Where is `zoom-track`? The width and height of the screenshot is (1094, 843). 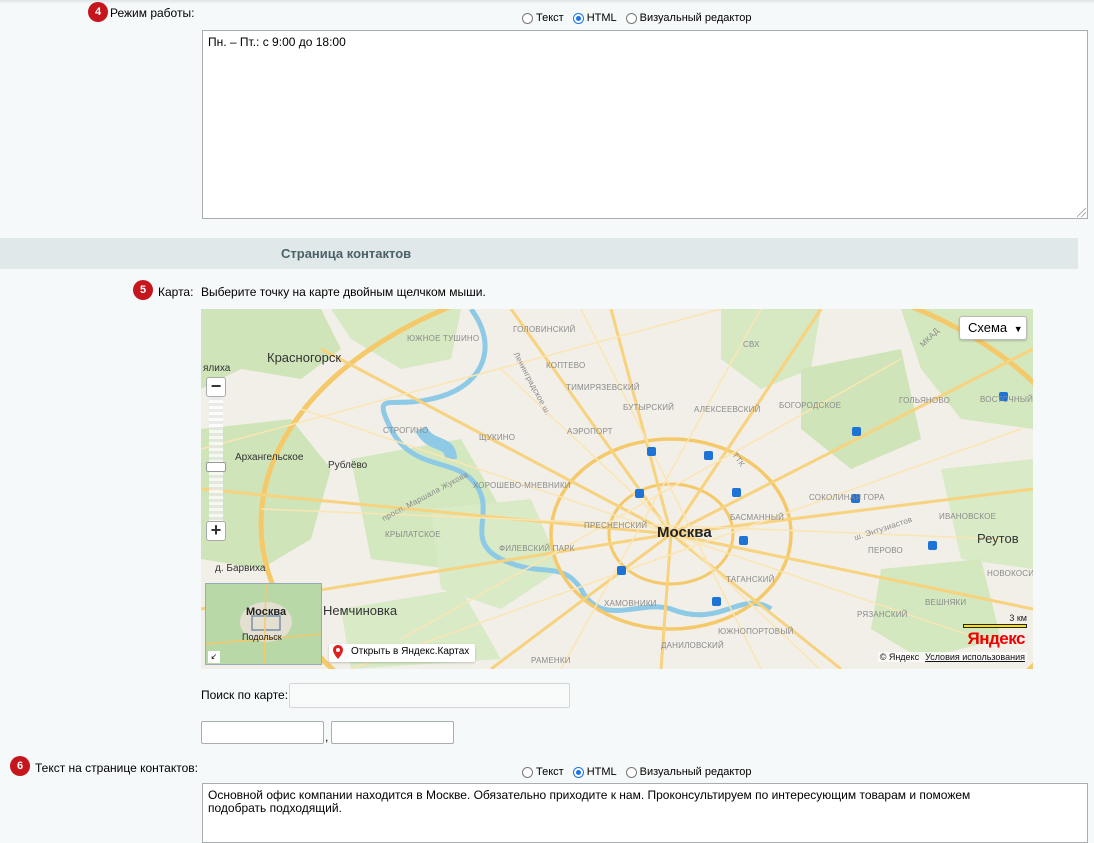
zoom-track is located at coordinates (216, 459).